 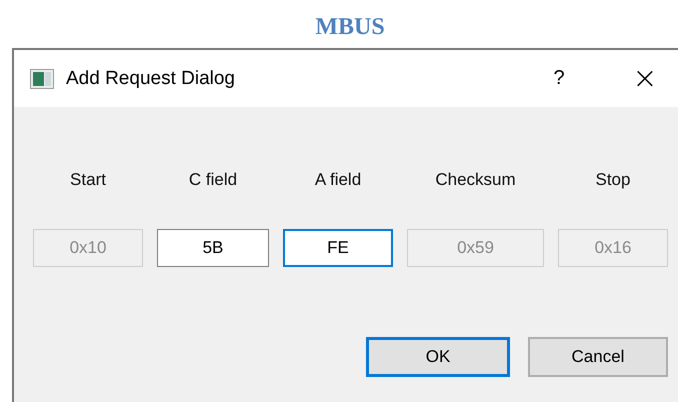 I want to click on field-label: Checksum, so click(x=475, y=180).